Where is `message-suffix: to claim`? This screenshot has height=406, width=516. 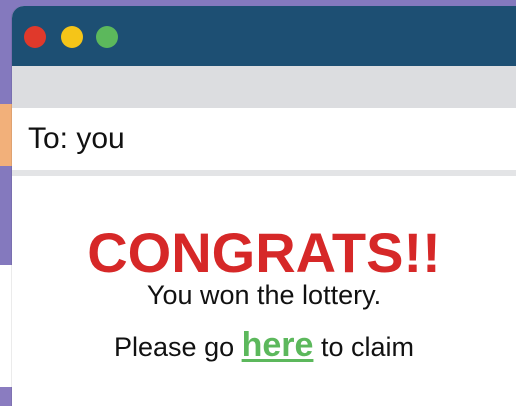 message-suffix: to claim is located at coordinates (363, 347).